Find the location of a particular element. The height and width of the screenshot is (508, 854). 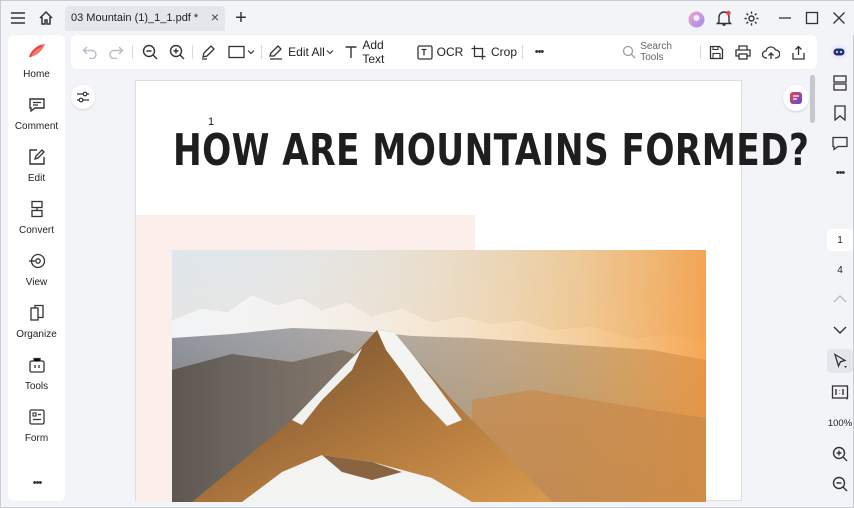

previous-page-icon is located at coordinates (840, 299).